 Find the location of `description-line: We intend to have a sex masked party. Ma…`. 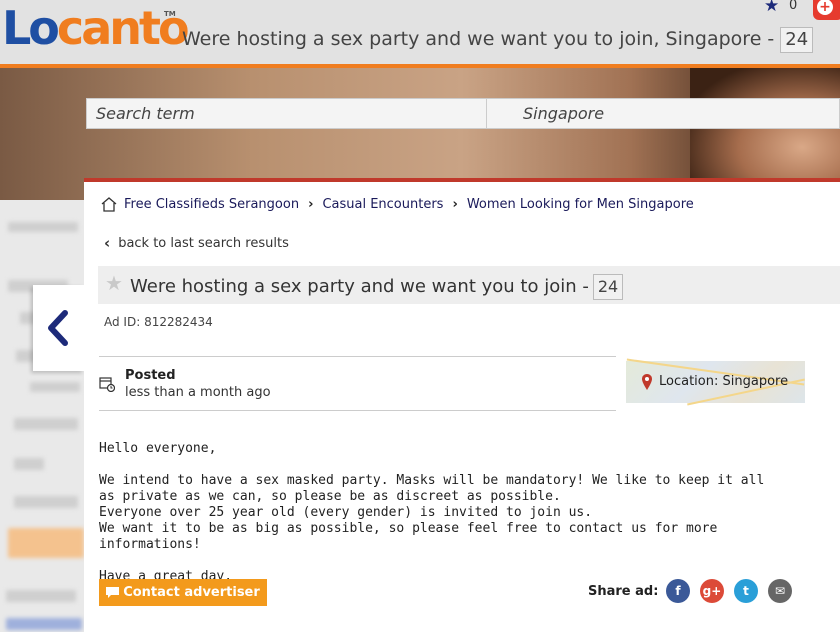

description-line: We intend to have a sex masked party. Ma… is located at coordinates (432, 480).